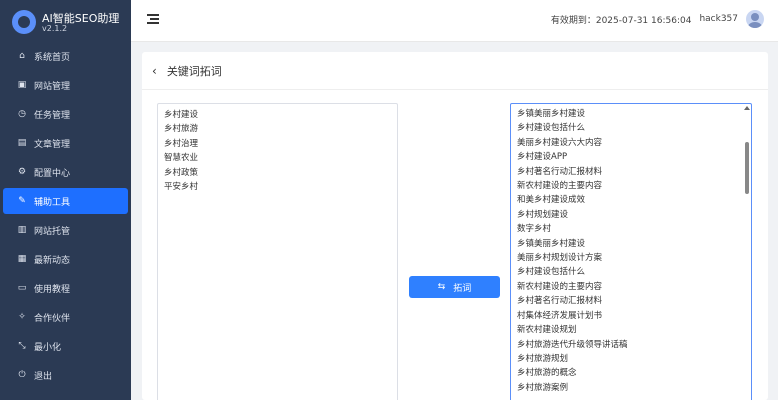 The width and height of the screenshot is (778, 400). I want to click on sidebar-item: ▭ 使用教程, so click(65, 288).